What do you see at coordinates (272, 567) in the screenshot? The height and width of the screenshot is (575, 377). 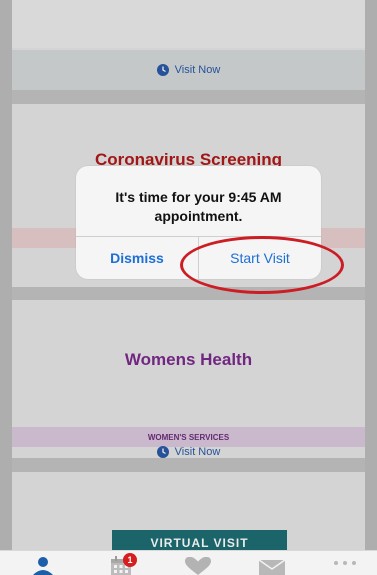 I see `mail-icon` at bounding box center [272, 567].